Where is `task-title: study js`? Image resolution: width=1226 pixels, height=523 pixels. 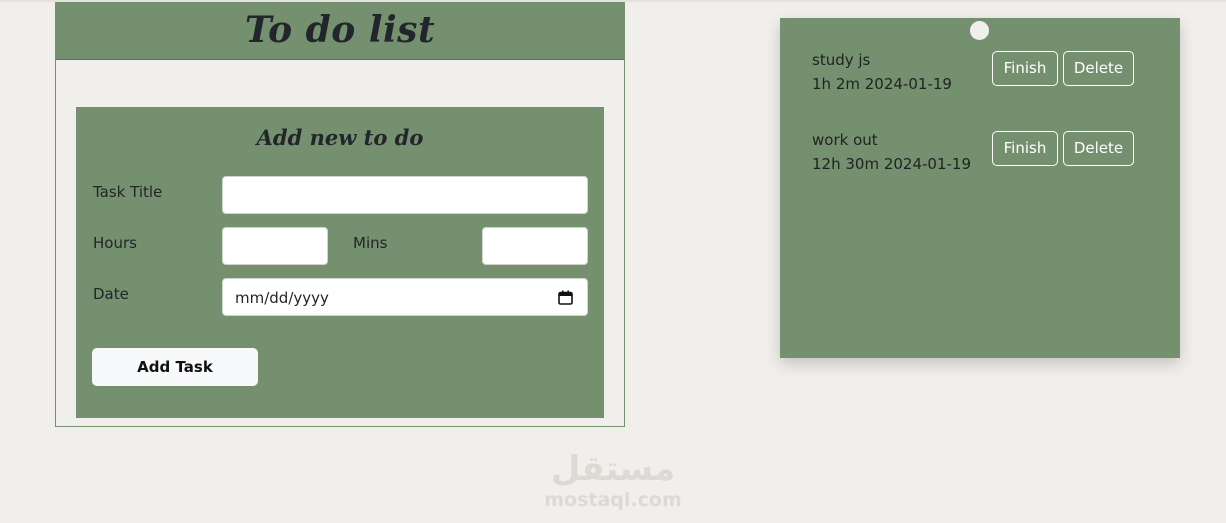 task-title: study js is located at coordinates (841, 60).